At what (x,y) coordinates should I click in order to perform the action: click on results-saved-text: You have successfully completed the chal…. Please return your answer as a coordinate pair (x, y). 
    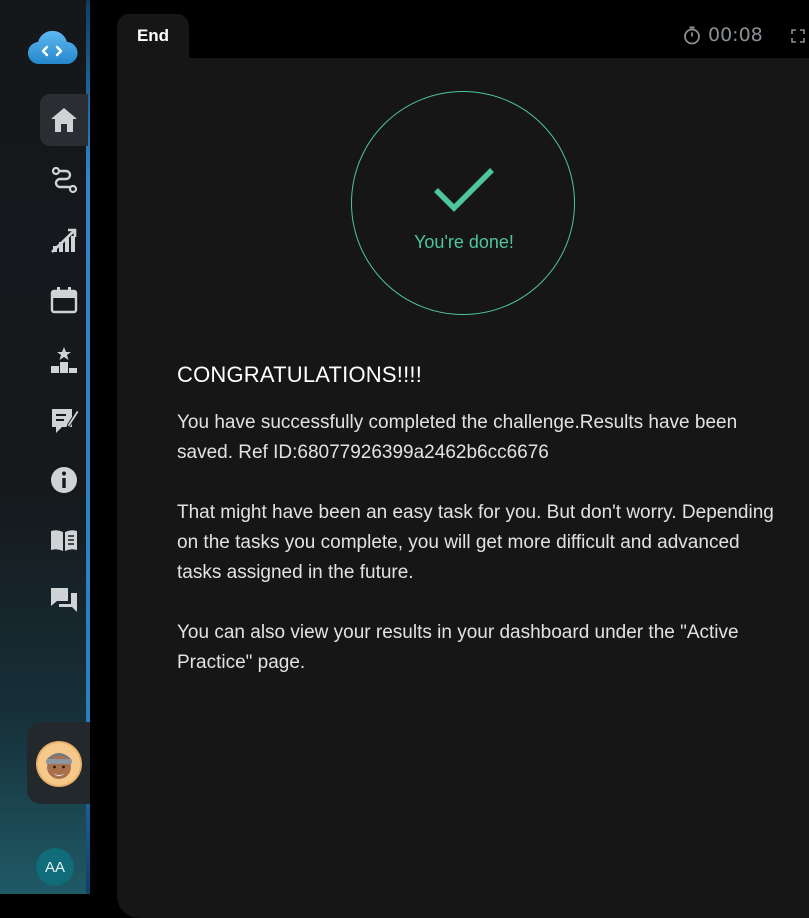
    Looking at the image, I should click on (457, 437).